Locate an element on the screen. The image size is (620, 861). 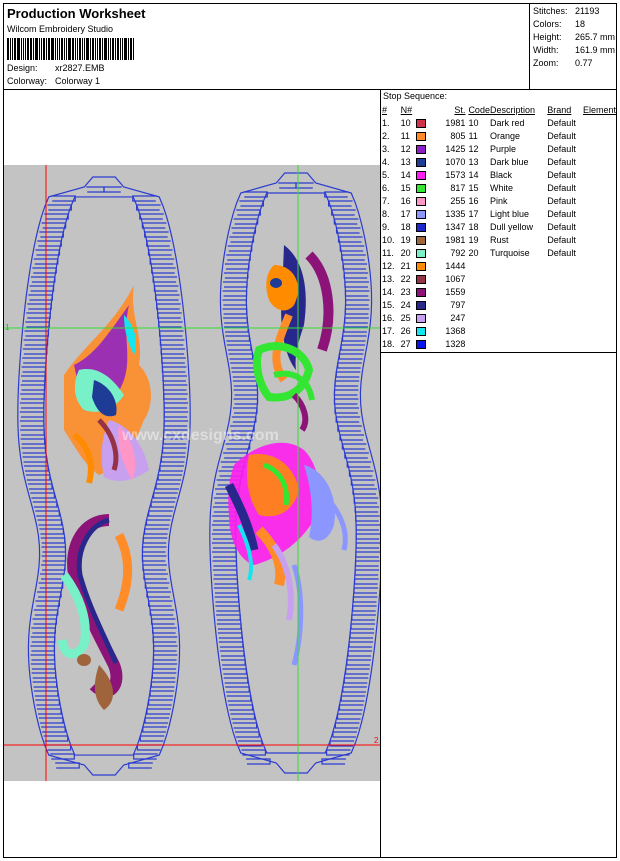
stop-number: 5. is located at coordinates (386, 174).